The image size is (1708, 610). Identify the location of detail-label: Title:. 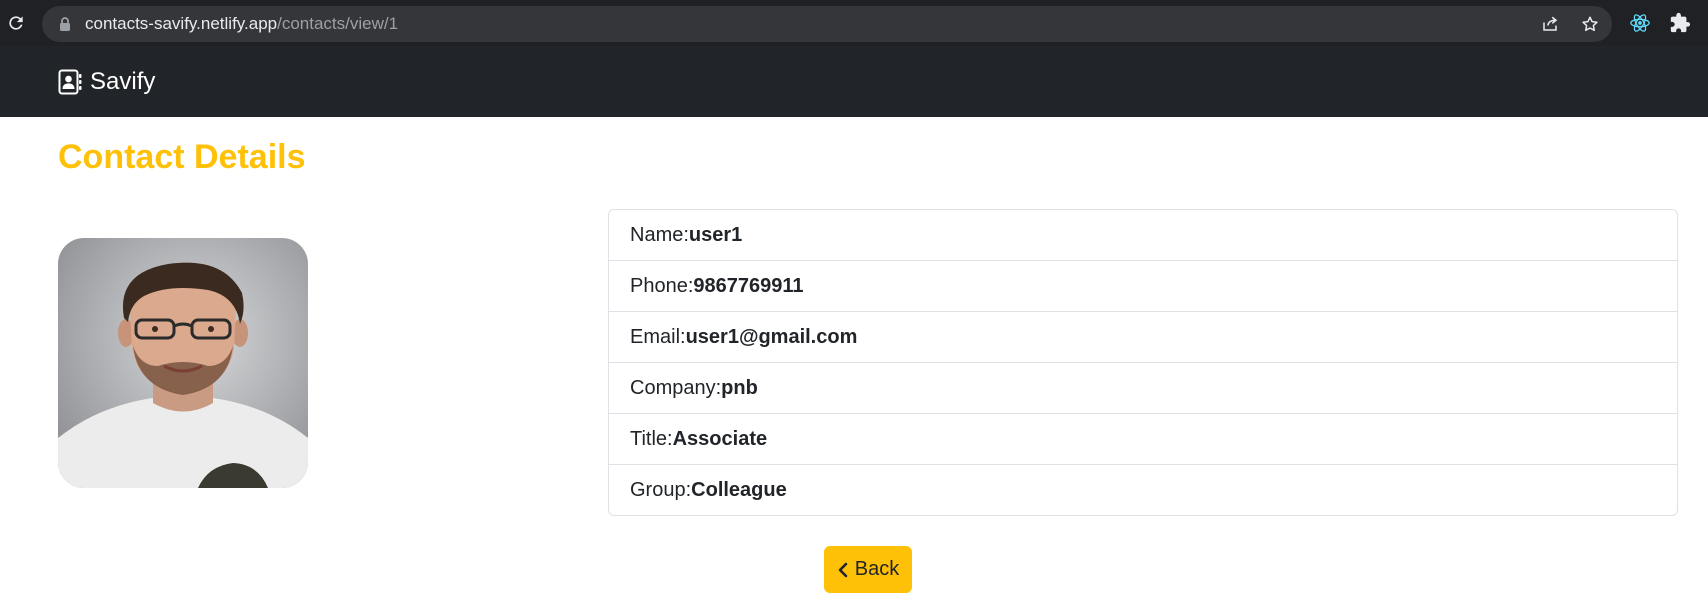
(651, 438).